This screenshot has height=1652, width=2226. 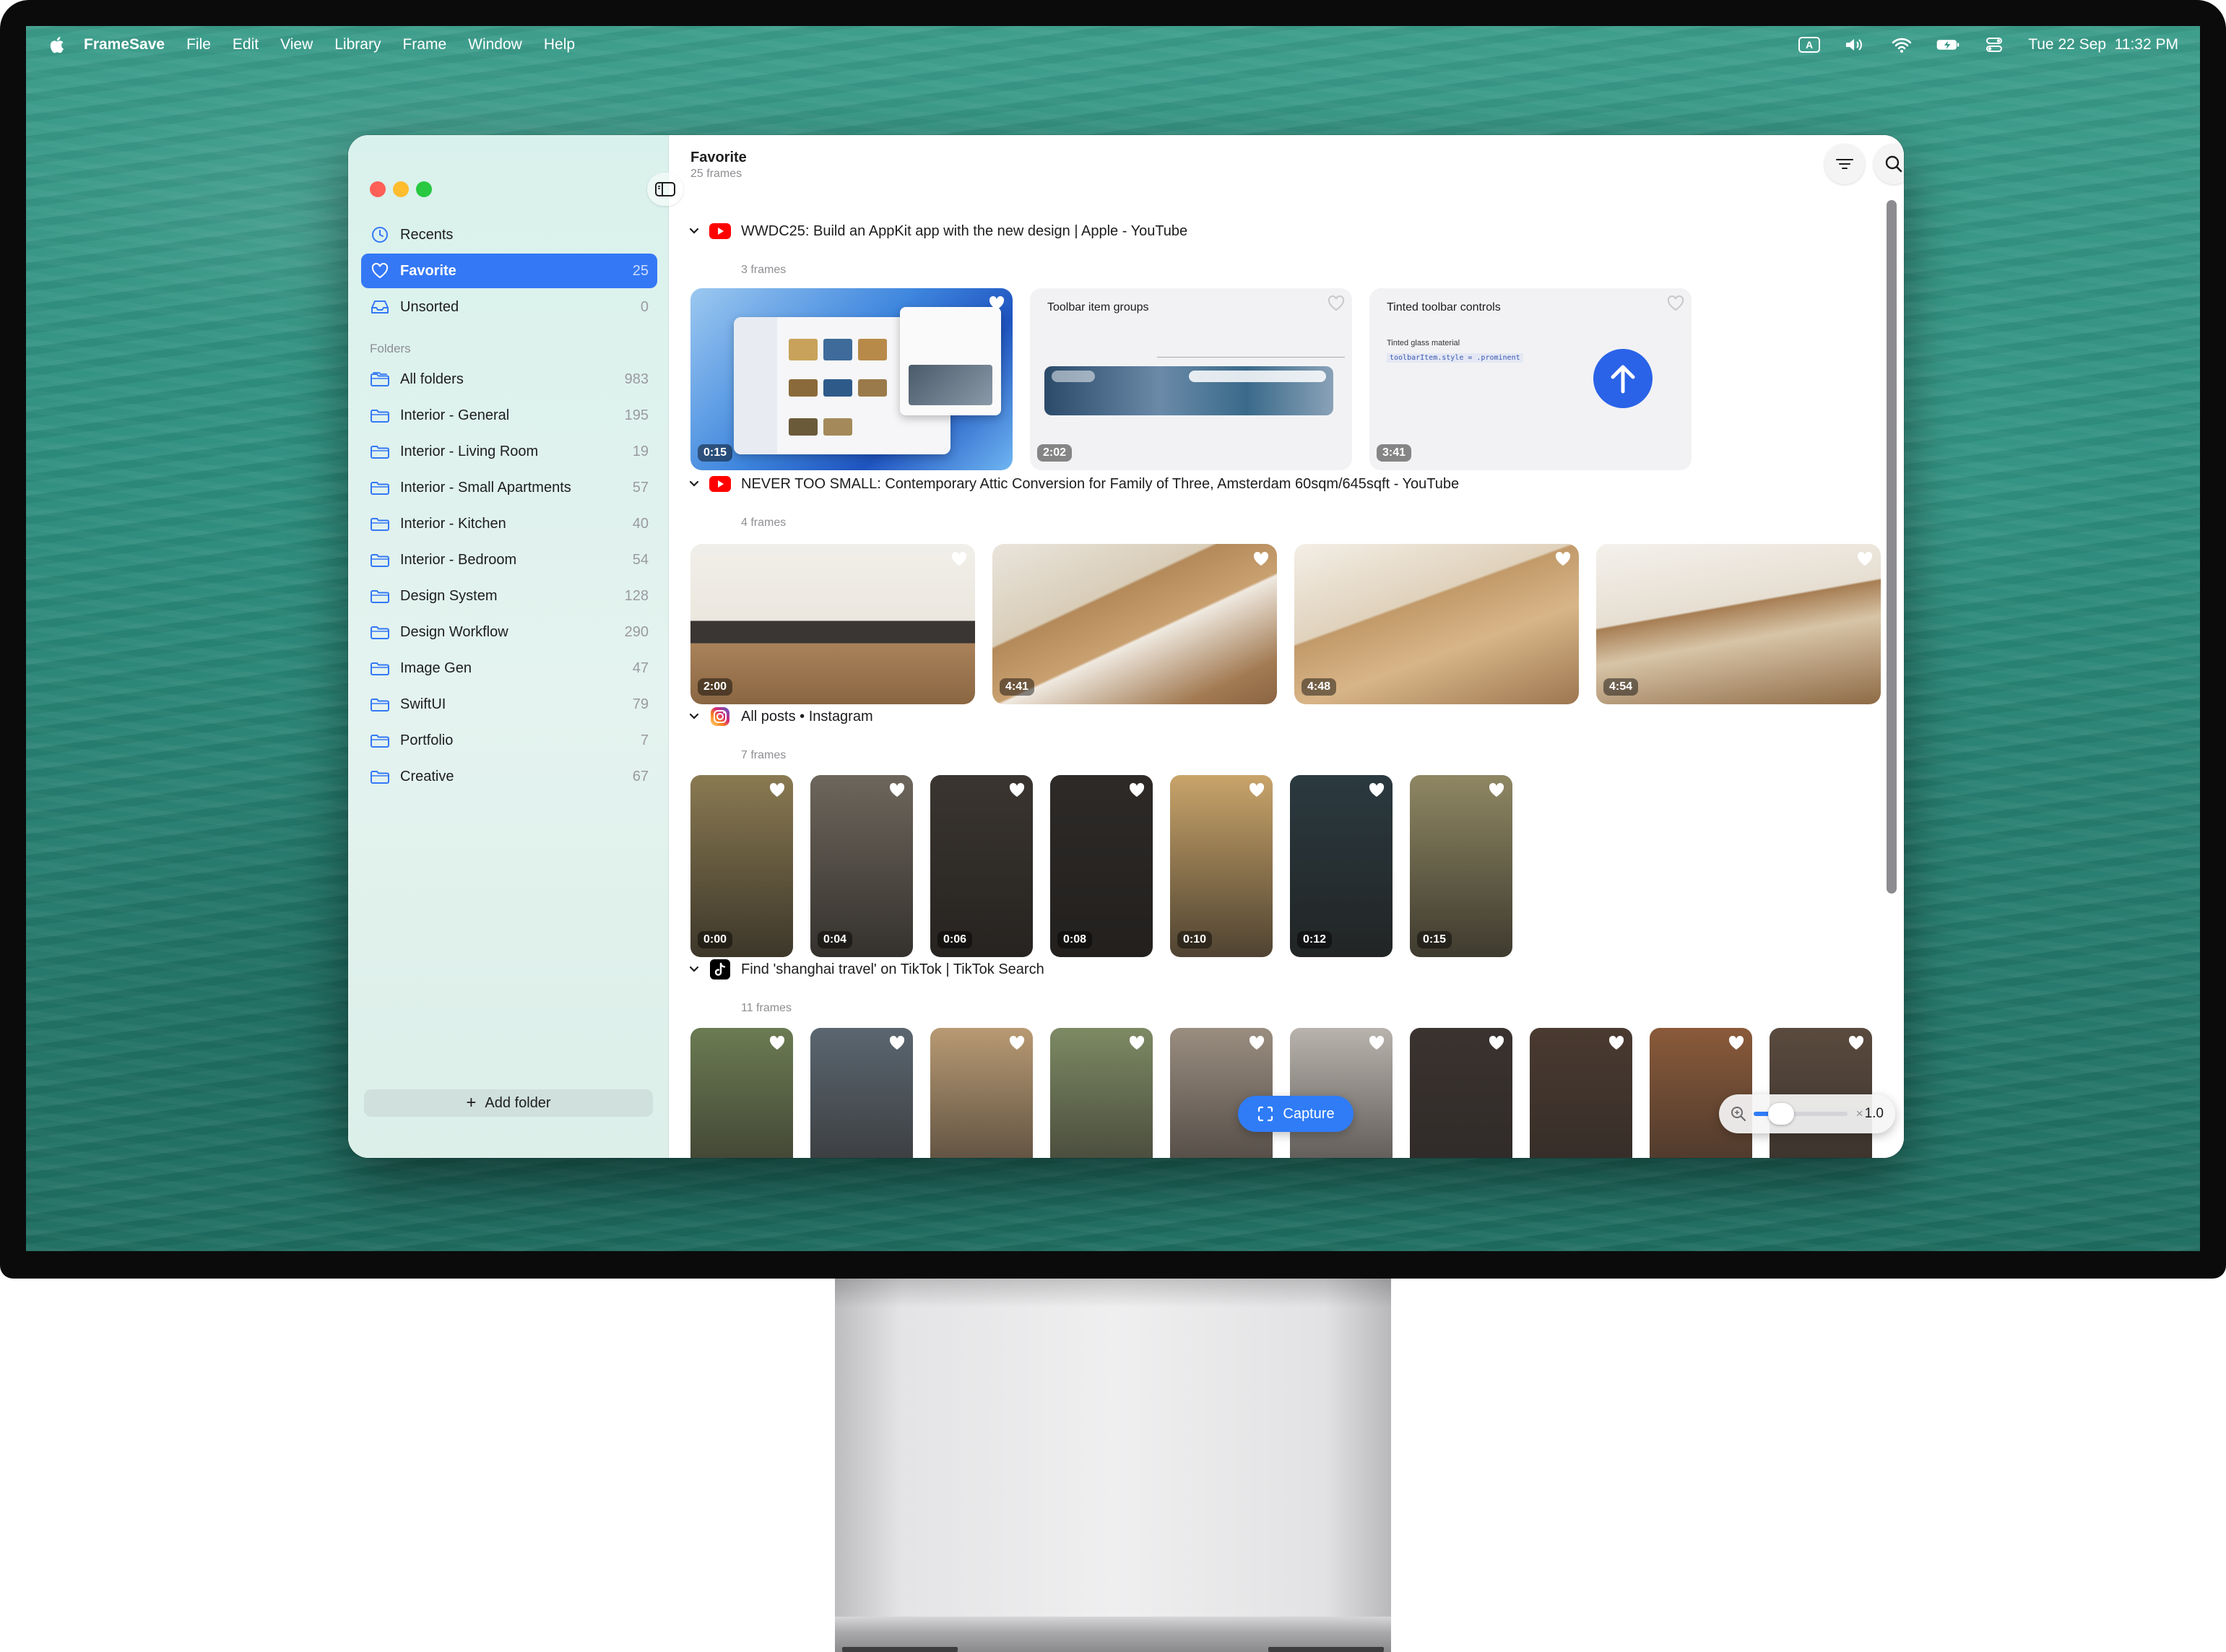 I want to click on add-folder-button: + Add folder, so click(x=509, y=1103).